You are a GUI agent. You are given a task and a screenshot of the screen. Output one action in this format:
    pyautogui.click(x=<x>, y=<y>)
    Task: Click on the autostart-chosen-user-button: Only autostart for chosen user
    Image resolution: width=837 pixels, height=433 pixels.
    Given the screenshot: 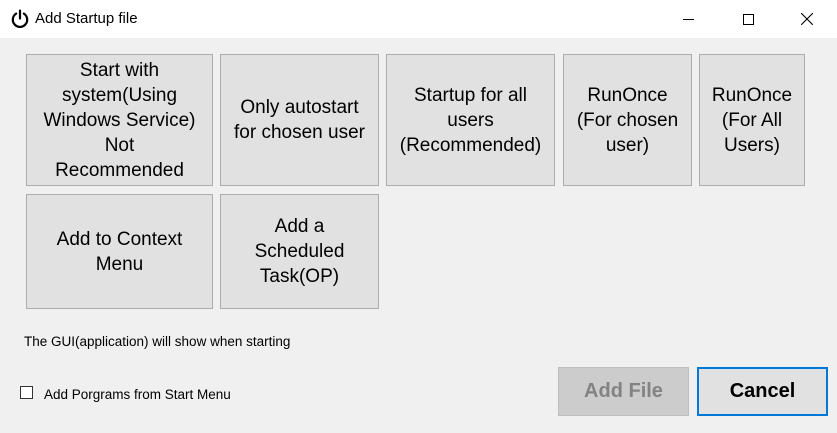 What is the action you would take?
    pyautogui.click(x=299, y=120)
    